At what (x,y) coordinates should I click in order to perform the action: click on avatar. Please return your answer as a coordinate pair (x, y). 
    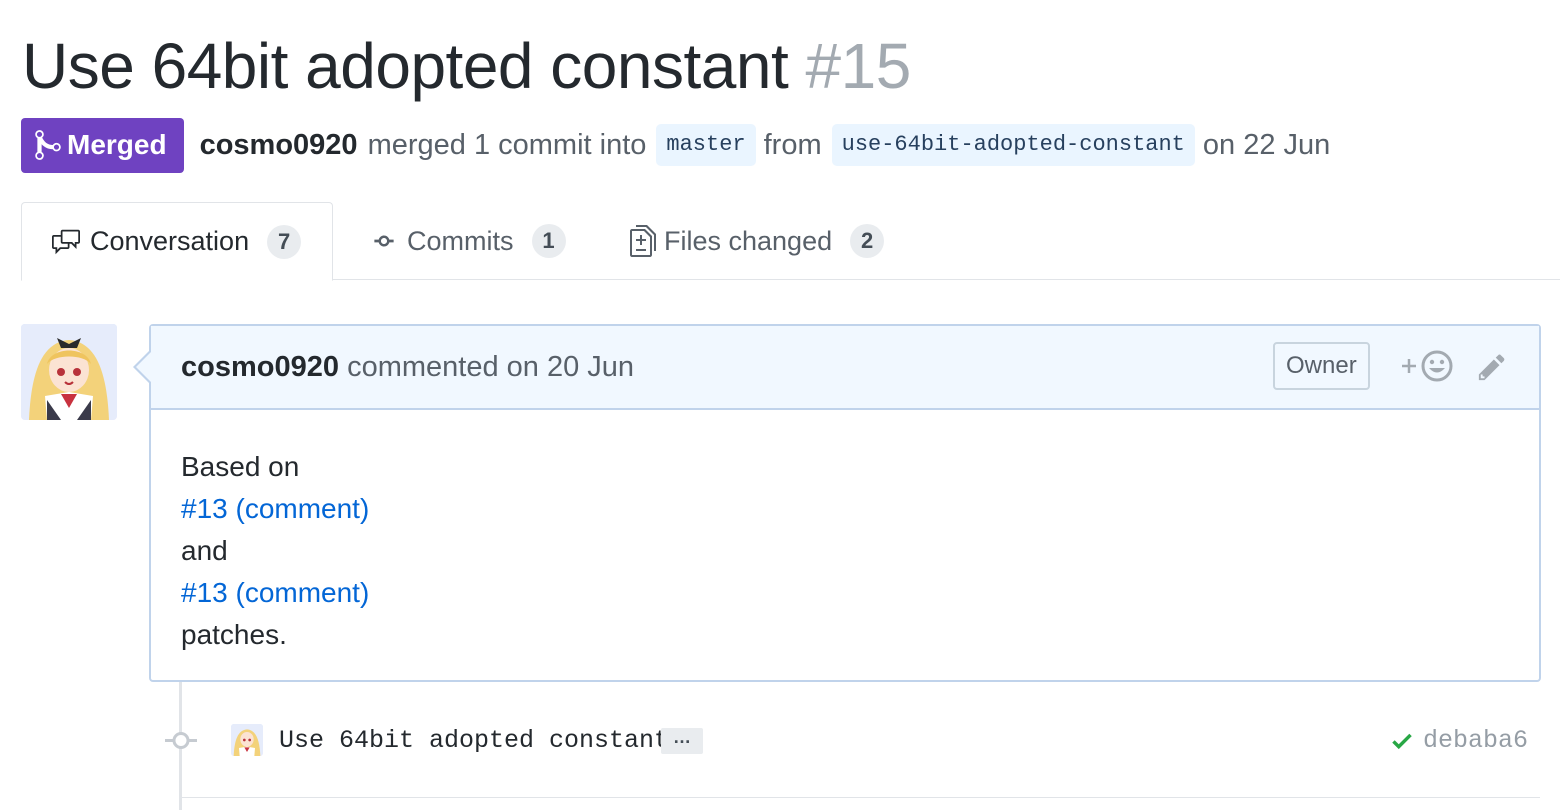
    Looking at the image, I should click on (69, 372).